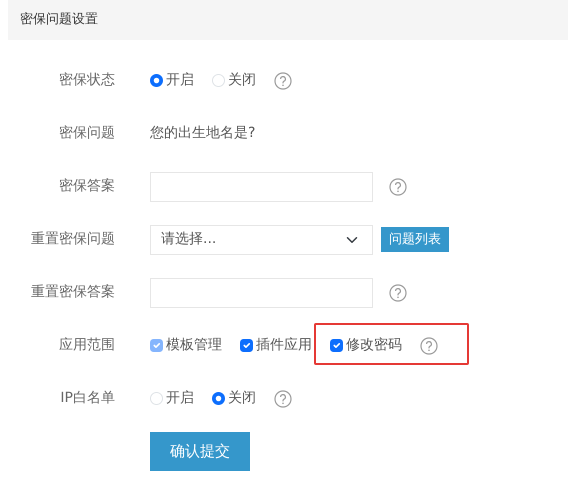  What do you see at coordinates (203, 133) in the screenshot?
I see `question-text: 您的出生地名是?` at bounding box center [203, 133].